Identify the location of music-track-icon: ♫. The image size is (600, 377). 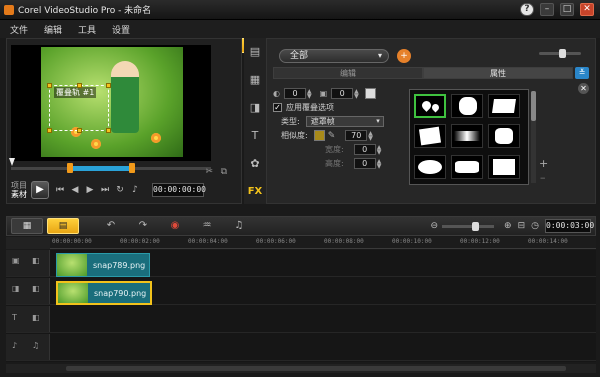
(35, 345).